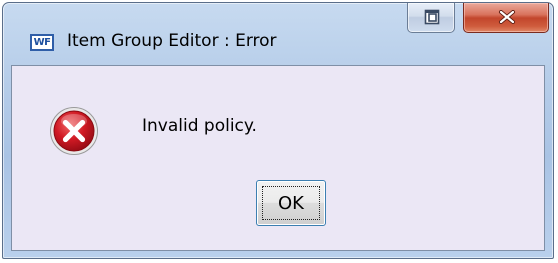 The height and width of the screenshot is (263, 558). I want to click on close-icon, so click(507, 17).